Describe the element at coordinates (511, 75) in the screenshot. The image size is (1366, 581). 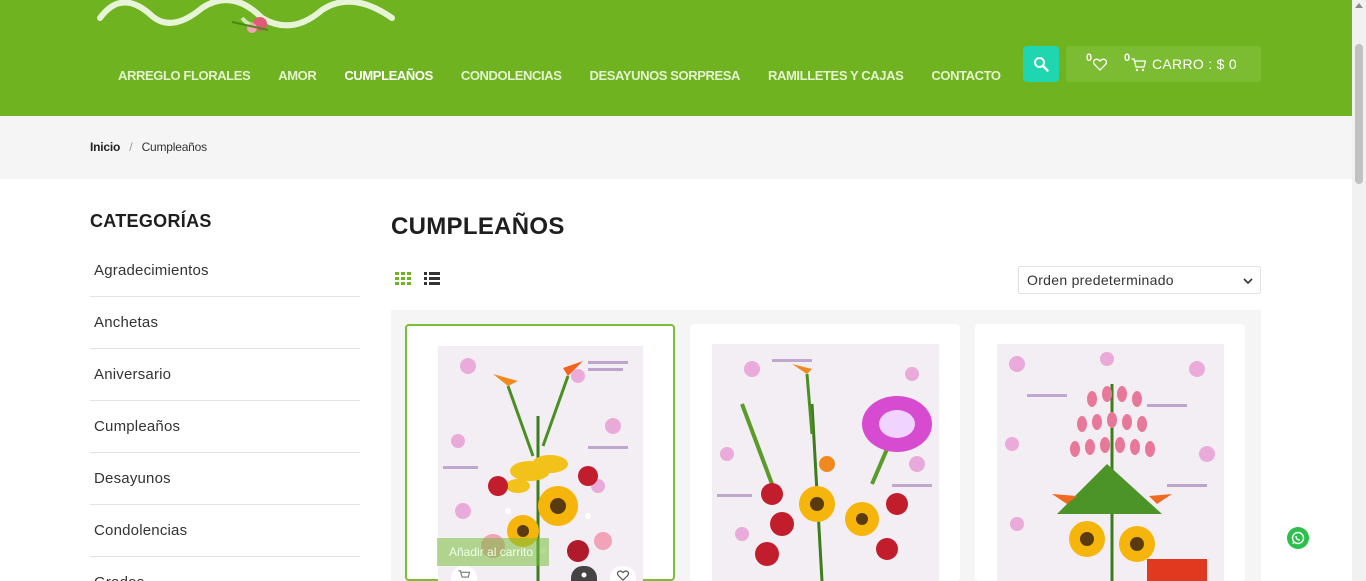
I see `nav-condolencias: CONDOLENCIAS` at that location.